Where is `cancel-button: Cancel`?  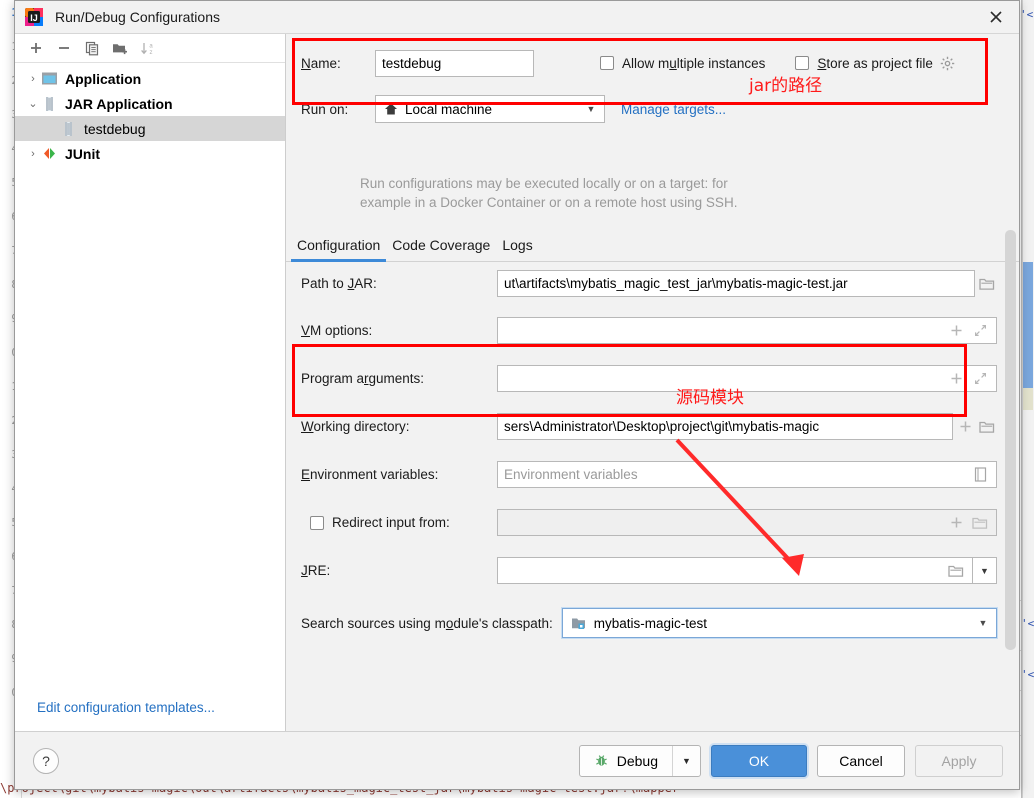 cancel-button: Cancel is located at coordinates (861, 760).